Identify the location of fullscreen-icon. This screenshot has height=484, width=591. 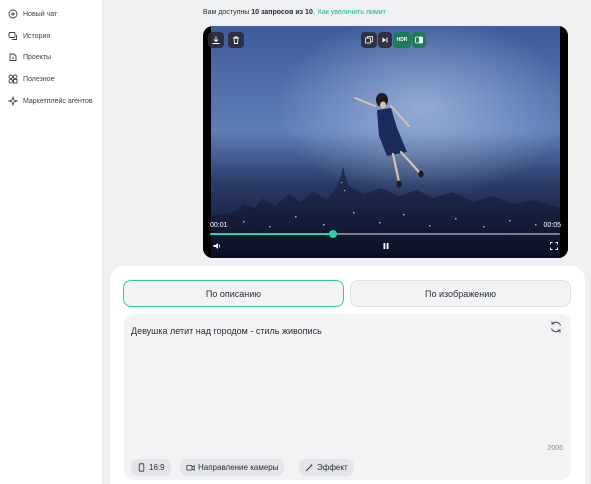
(554, 246).